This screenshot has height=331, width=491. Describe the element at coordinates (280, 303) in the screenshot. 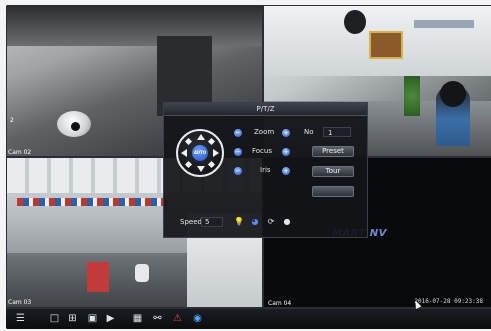

I see `camera-label: Cam 04` at that location.